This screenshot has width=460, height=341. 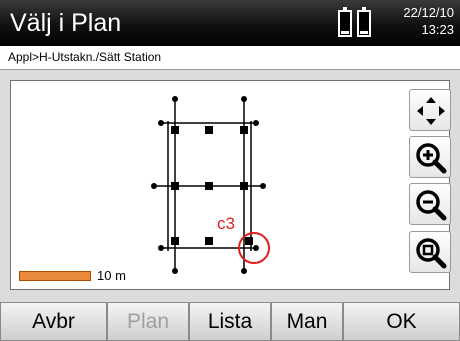 I want to click on zoom-in-button, so click(x=430, y=157).